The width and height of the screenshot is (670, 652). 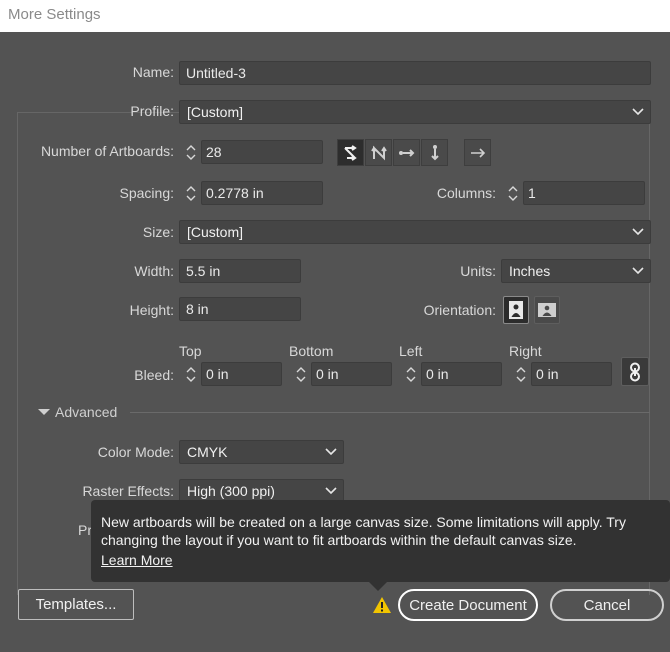 I want to click on bleed-top-input: 0 in, so click(x=241, y=374).